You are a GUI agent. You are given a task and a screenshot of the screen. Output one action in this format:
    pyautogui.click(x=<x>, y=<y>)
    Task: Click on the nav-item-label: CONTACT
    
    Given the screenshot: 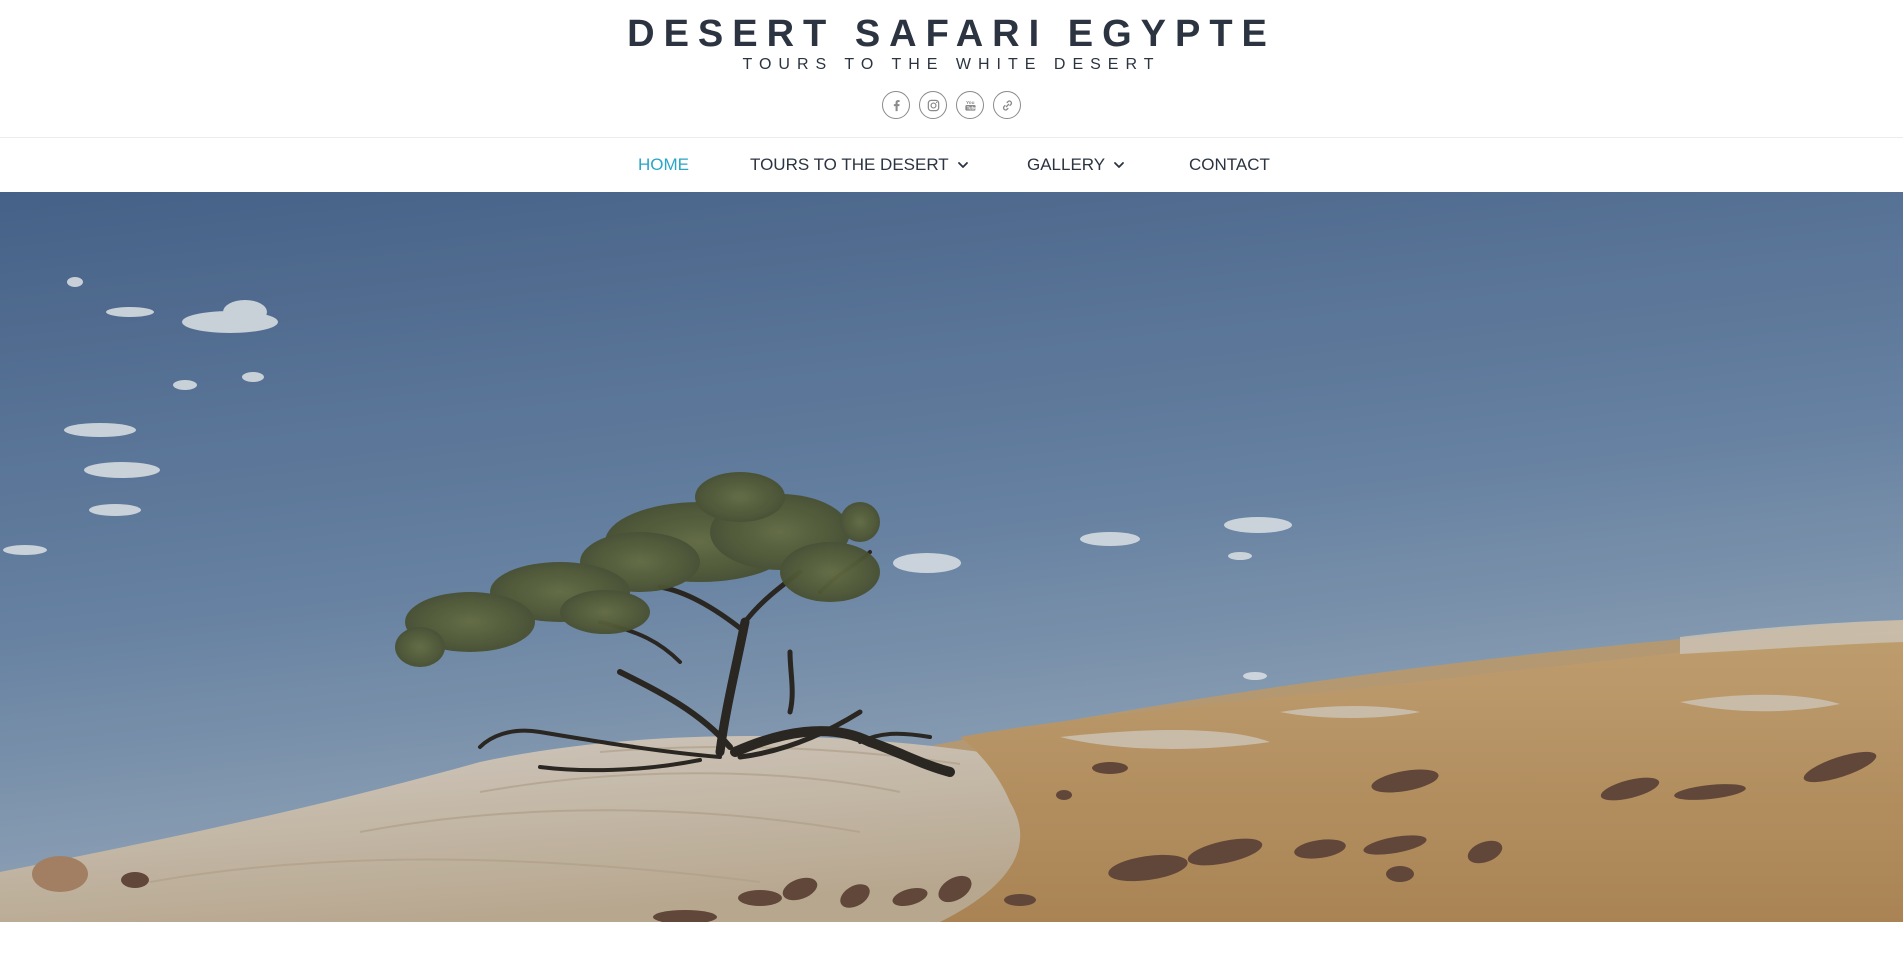 What is the action you would take?
    pyautogui.click(x=1229, y=164)
    